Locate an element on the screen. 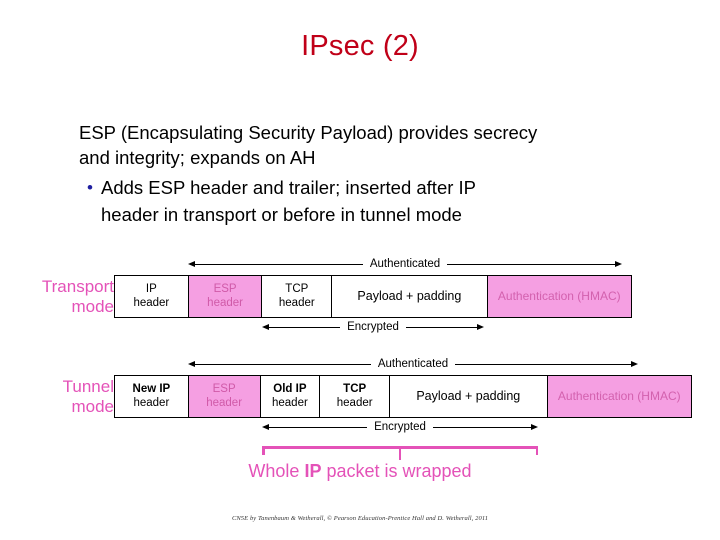 The height and width of the screenshot is (540, 720). transport-authenticated-label: Authenticated is located at coordinates (405, 263).